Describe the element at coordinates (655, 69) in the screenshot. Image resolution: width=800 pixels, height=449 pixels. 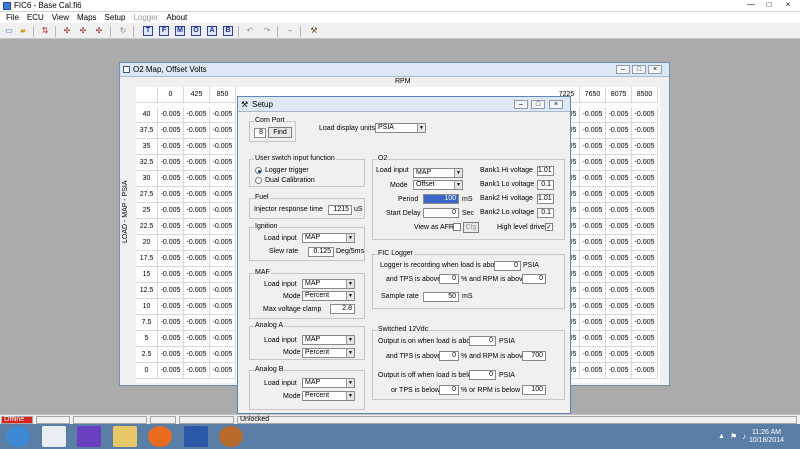
I see `map-close-button: ×` at that location.